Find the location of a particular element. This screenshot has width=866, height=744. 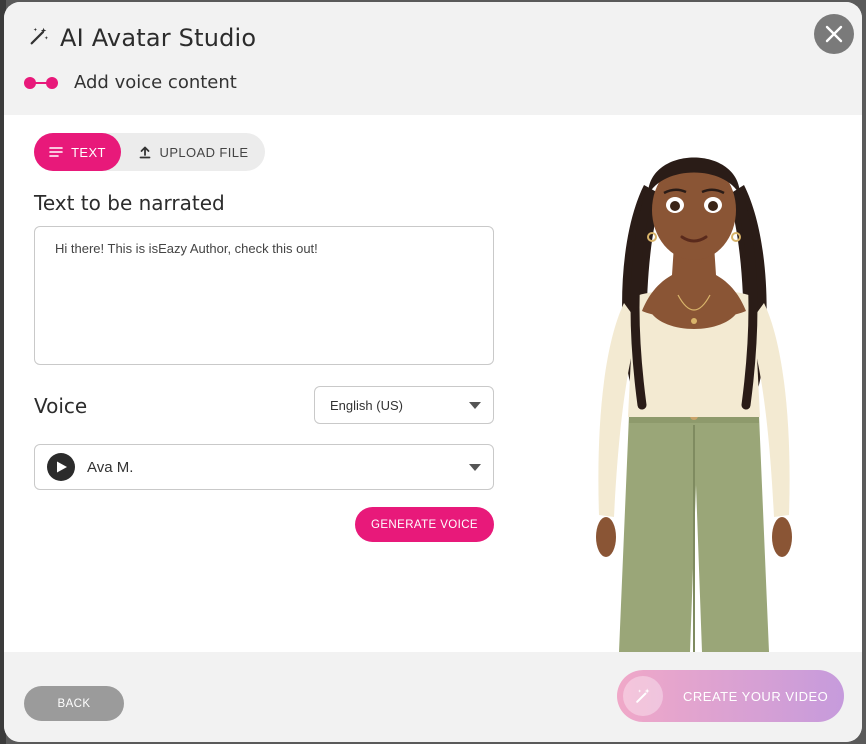

step-indicator: Add voice content is located at coordinates (130, 82).